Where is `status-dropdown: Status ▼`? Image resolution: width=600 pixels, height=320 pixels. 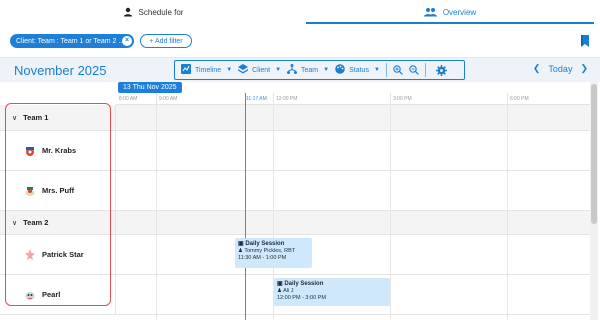
status-dropdown: Status ▼ is located at coordinates (357, 70).